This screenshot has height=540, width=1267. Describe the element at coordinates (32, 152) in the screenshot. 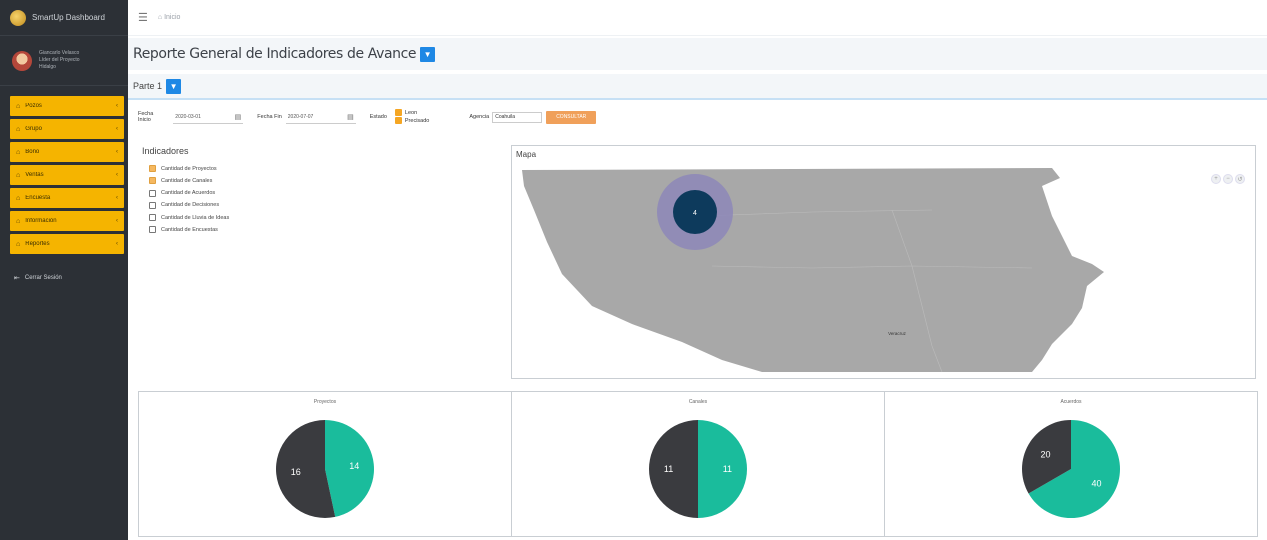

I see `sidebar-item-label: Bono` at that location.